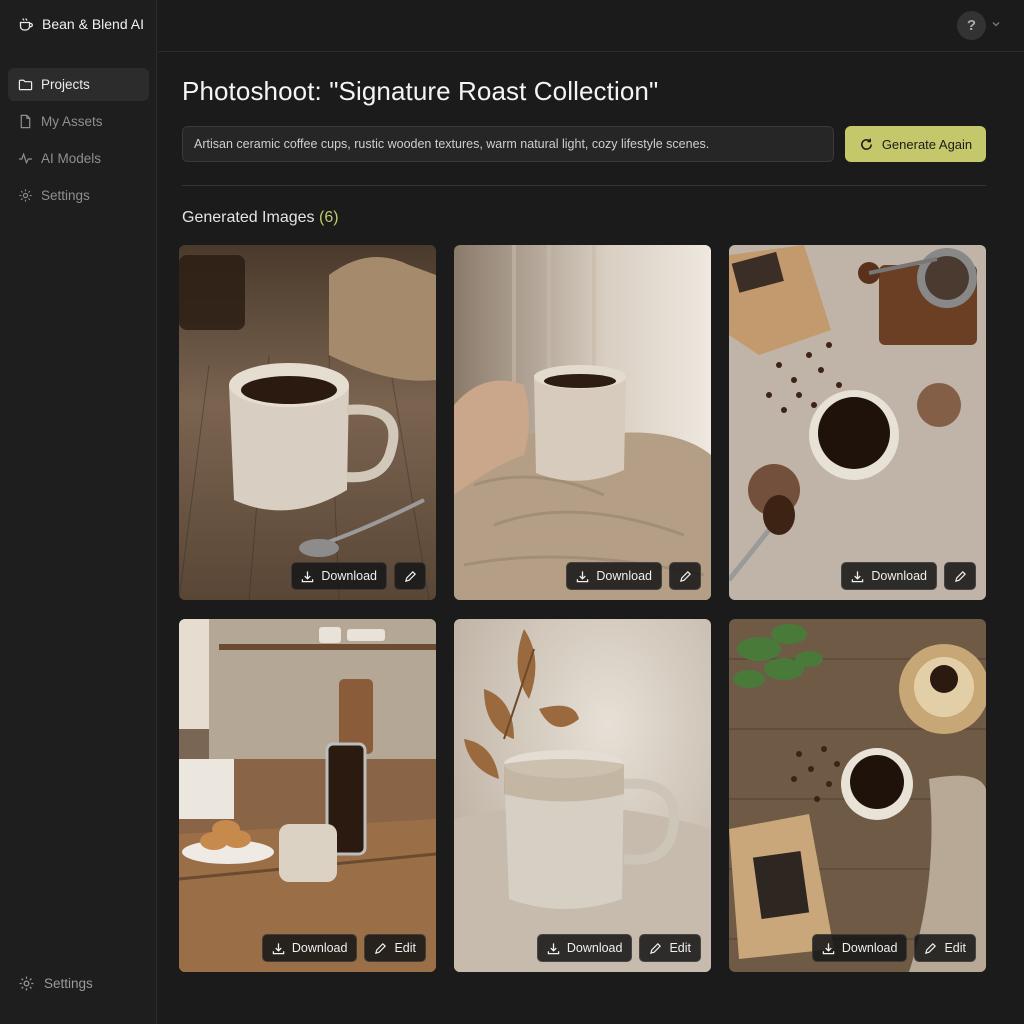 The height and width of the screenshot is (1024, 1024). What do you see at coordinates (65, 195) in the screenshot?
I see `sidebar-item-label: Settings` at bounding box center [65, 195].